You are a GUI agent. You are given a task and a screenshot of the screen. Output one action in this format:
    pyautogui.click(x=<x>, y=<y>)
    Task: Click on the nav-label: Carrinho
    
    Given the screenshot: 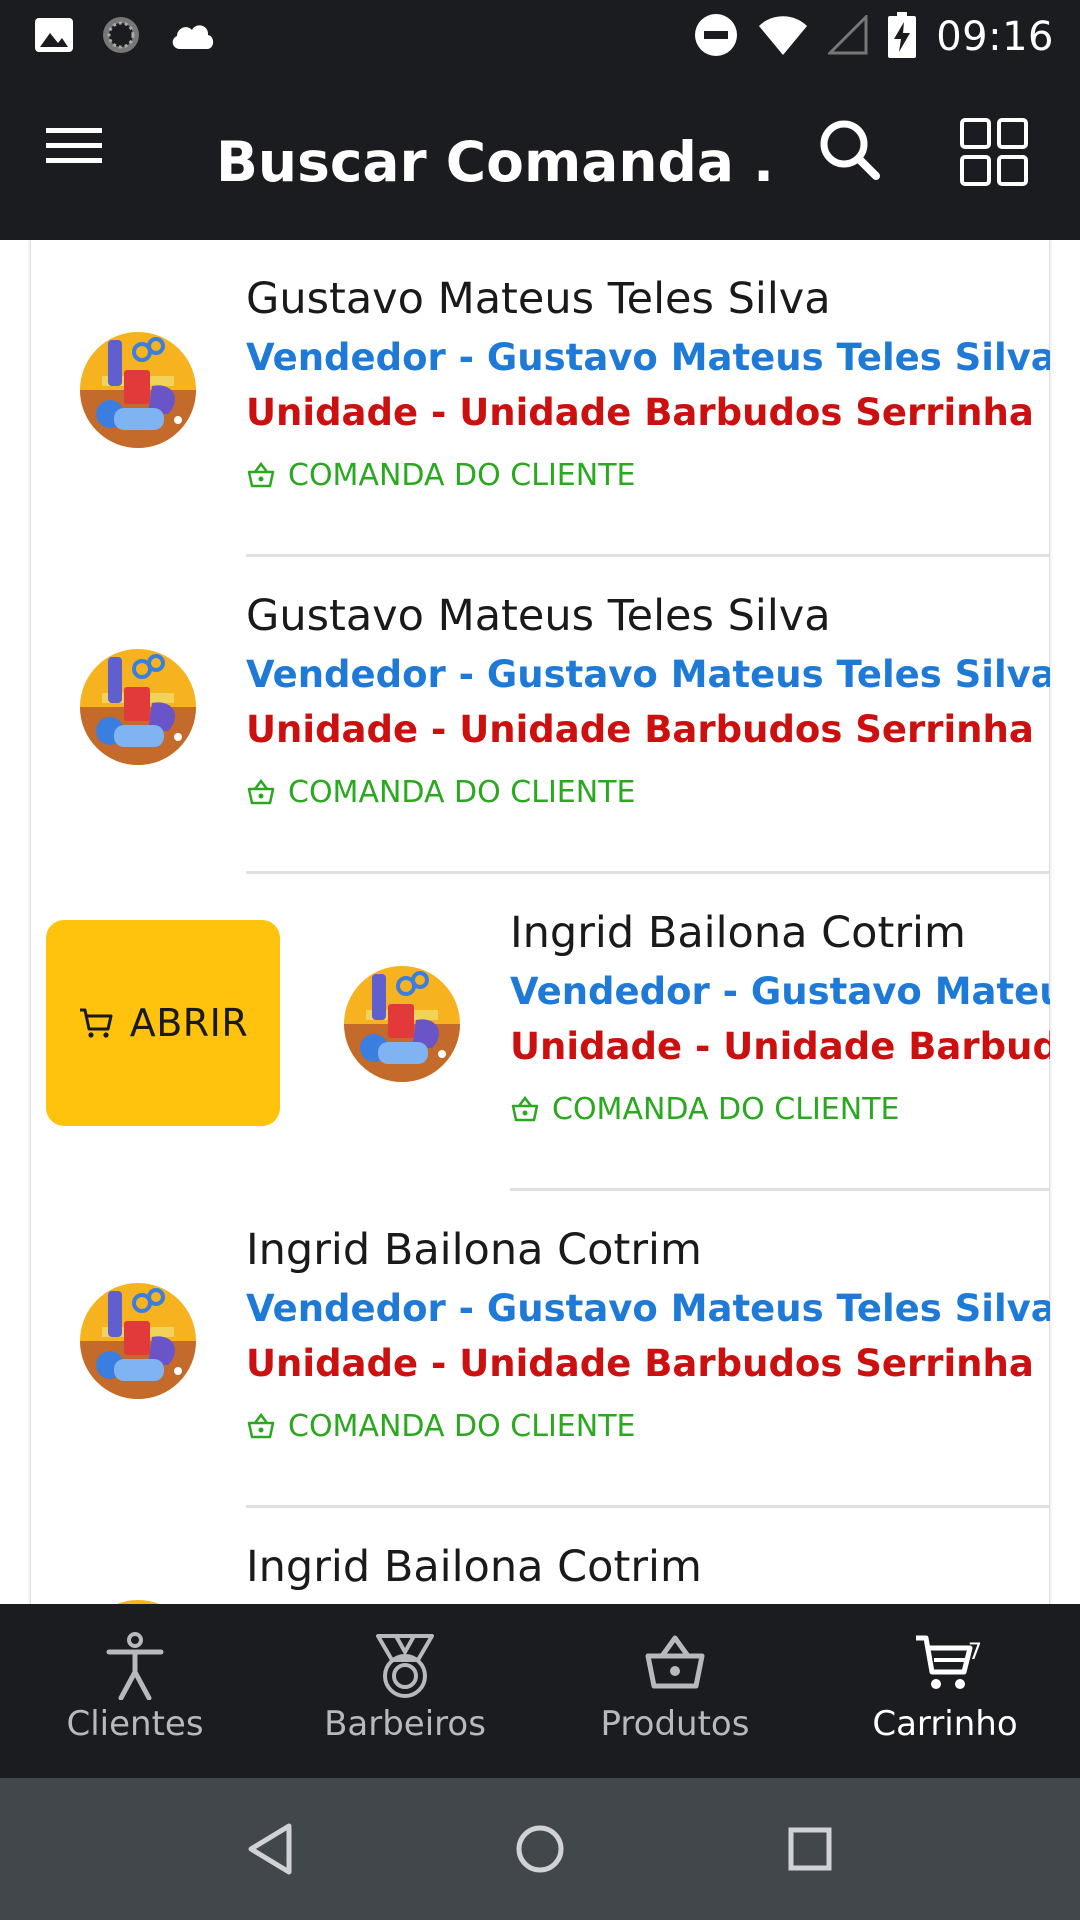 What is the action you would take?
    pyautogui.click(x=945, y=1724)
    